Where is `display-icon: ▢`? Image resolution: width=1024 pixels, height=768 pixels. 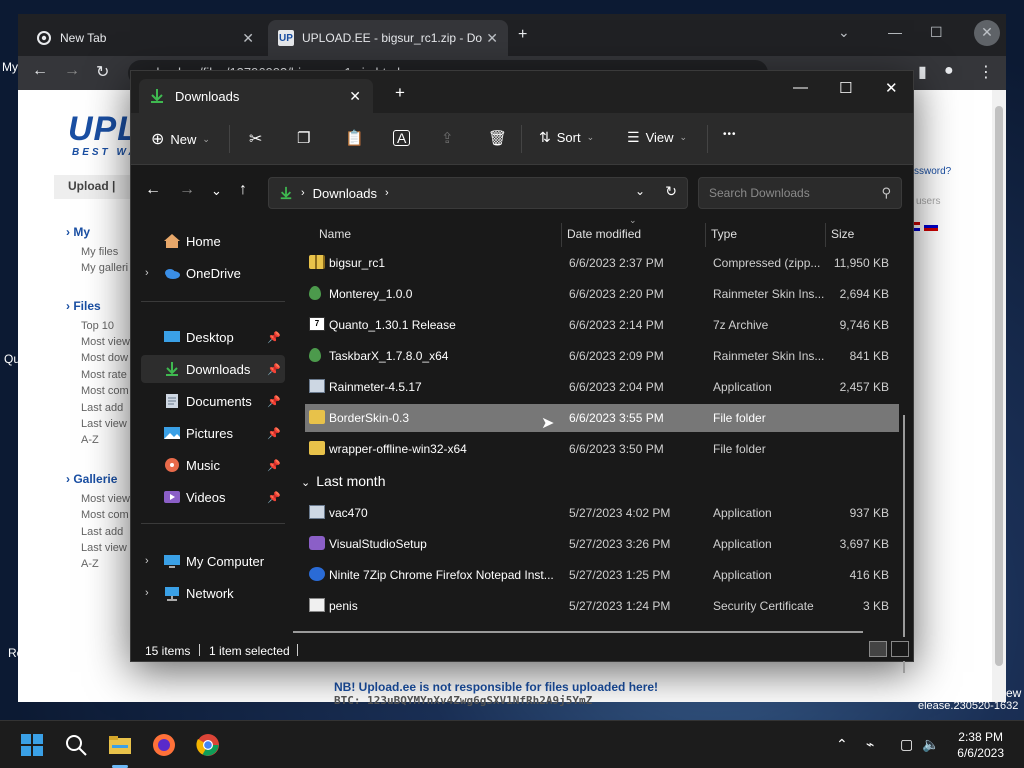
display-icon: ▢ is located at coordinates (906, 744).